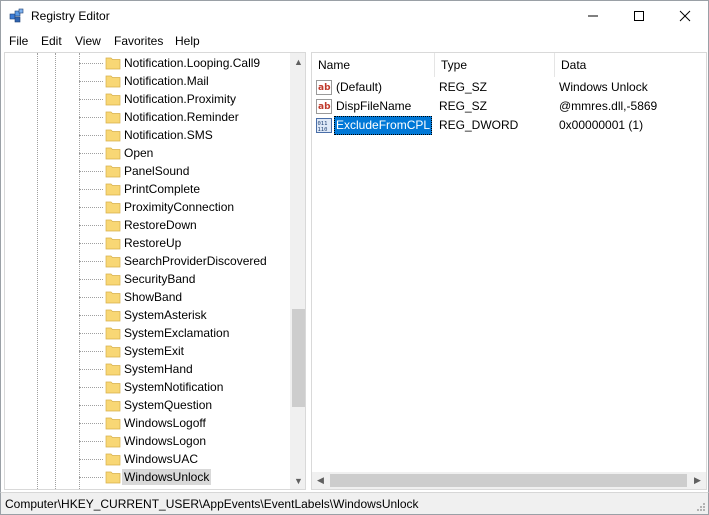  I want to click on tree-item: WindowsUAC, so click(150, 459).